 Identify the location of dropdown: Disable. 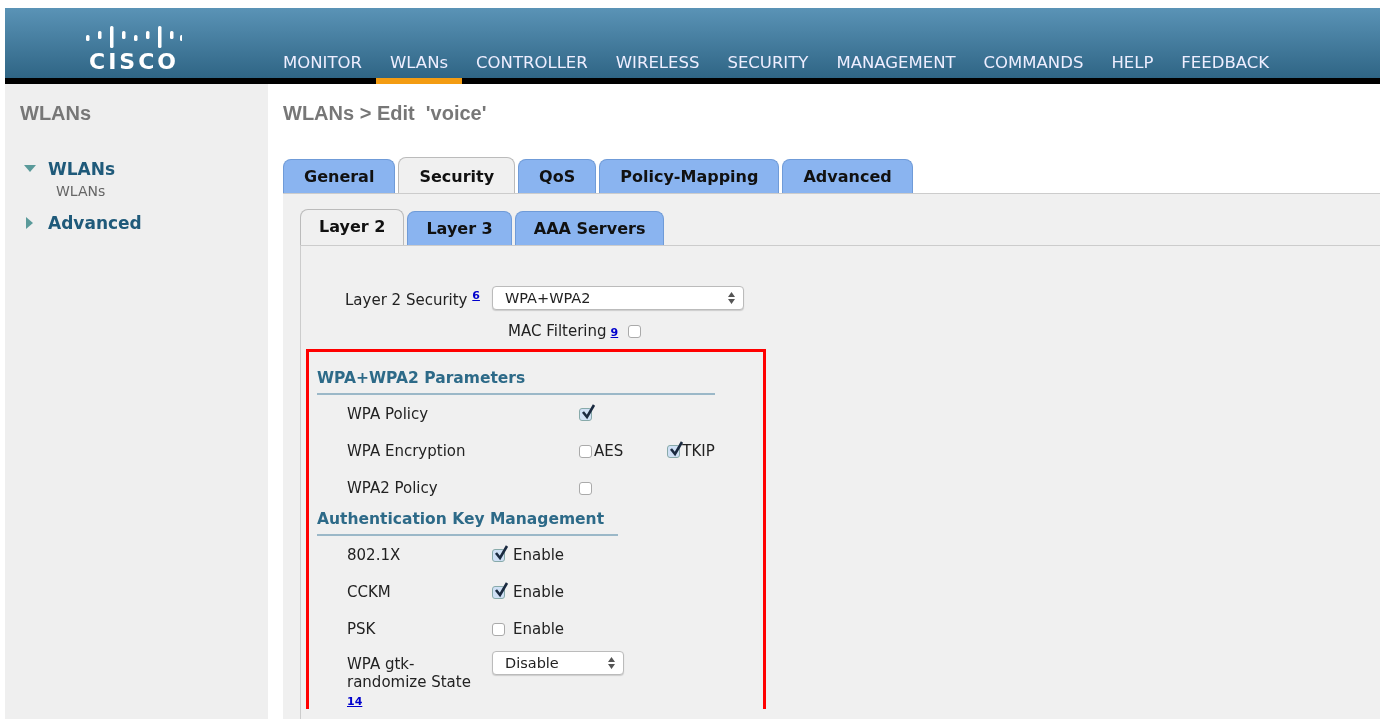
(558, 663).